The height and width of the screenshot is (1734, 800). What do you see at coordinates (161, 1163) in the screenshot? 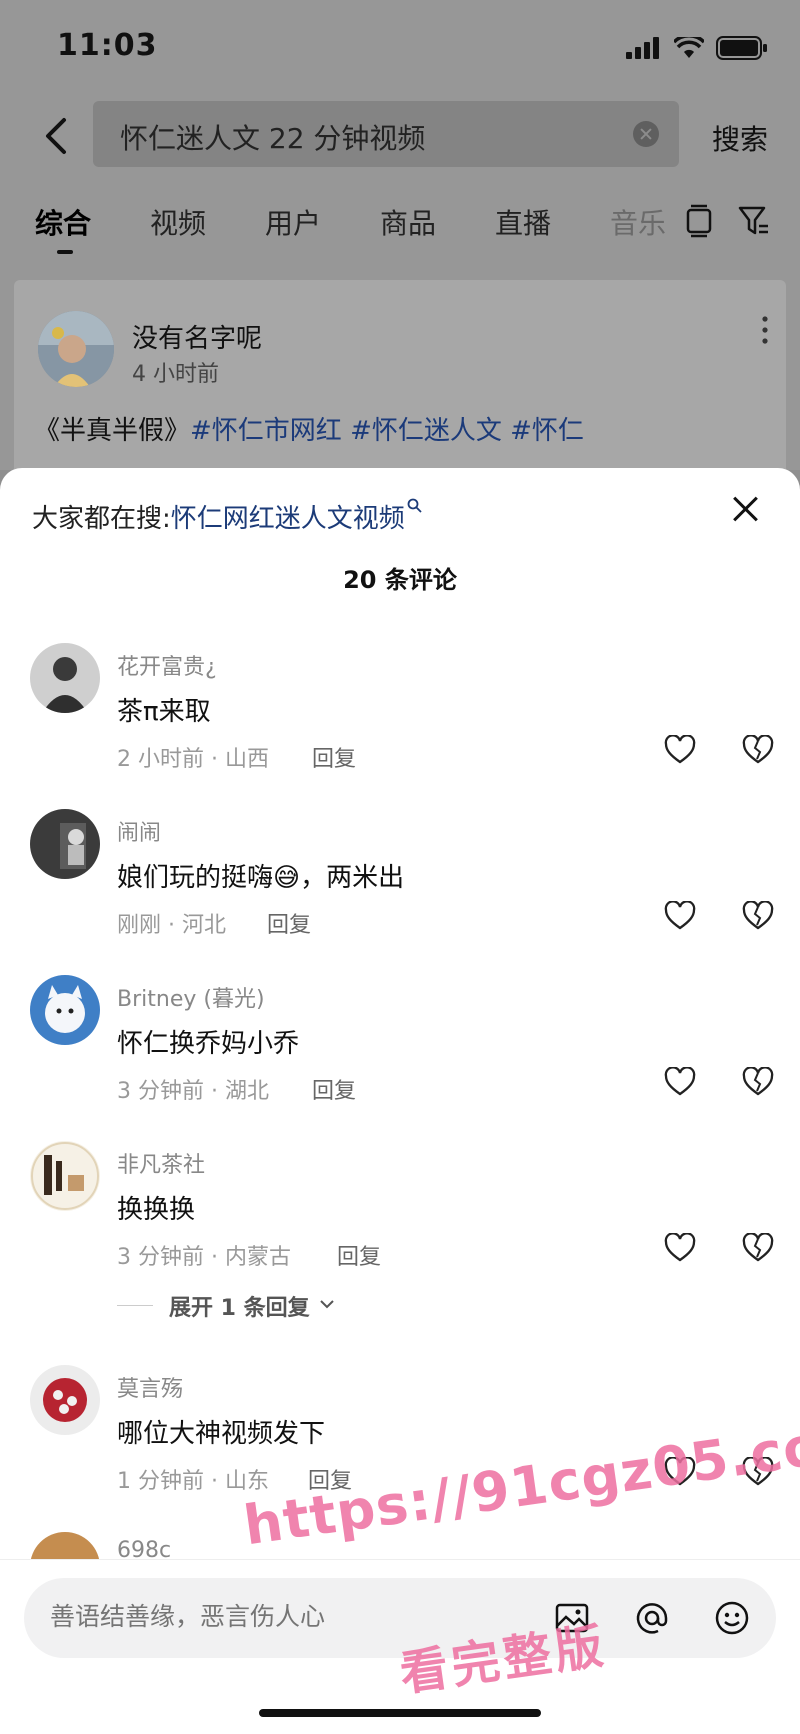
I see `commenter-name: 非凡茶社` at bounding box center [161, 1163].